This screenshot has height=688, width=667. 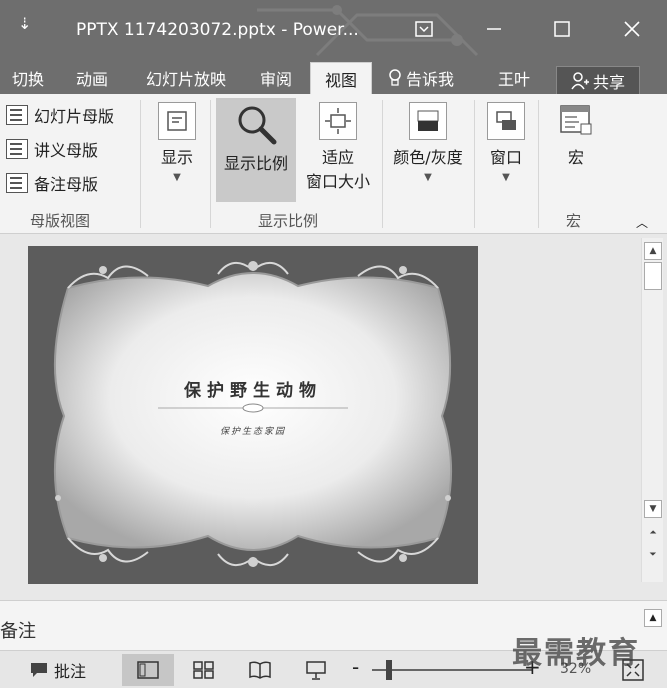 I want to click on tell-me-label: 告诉我, so click(x=430, y=79).